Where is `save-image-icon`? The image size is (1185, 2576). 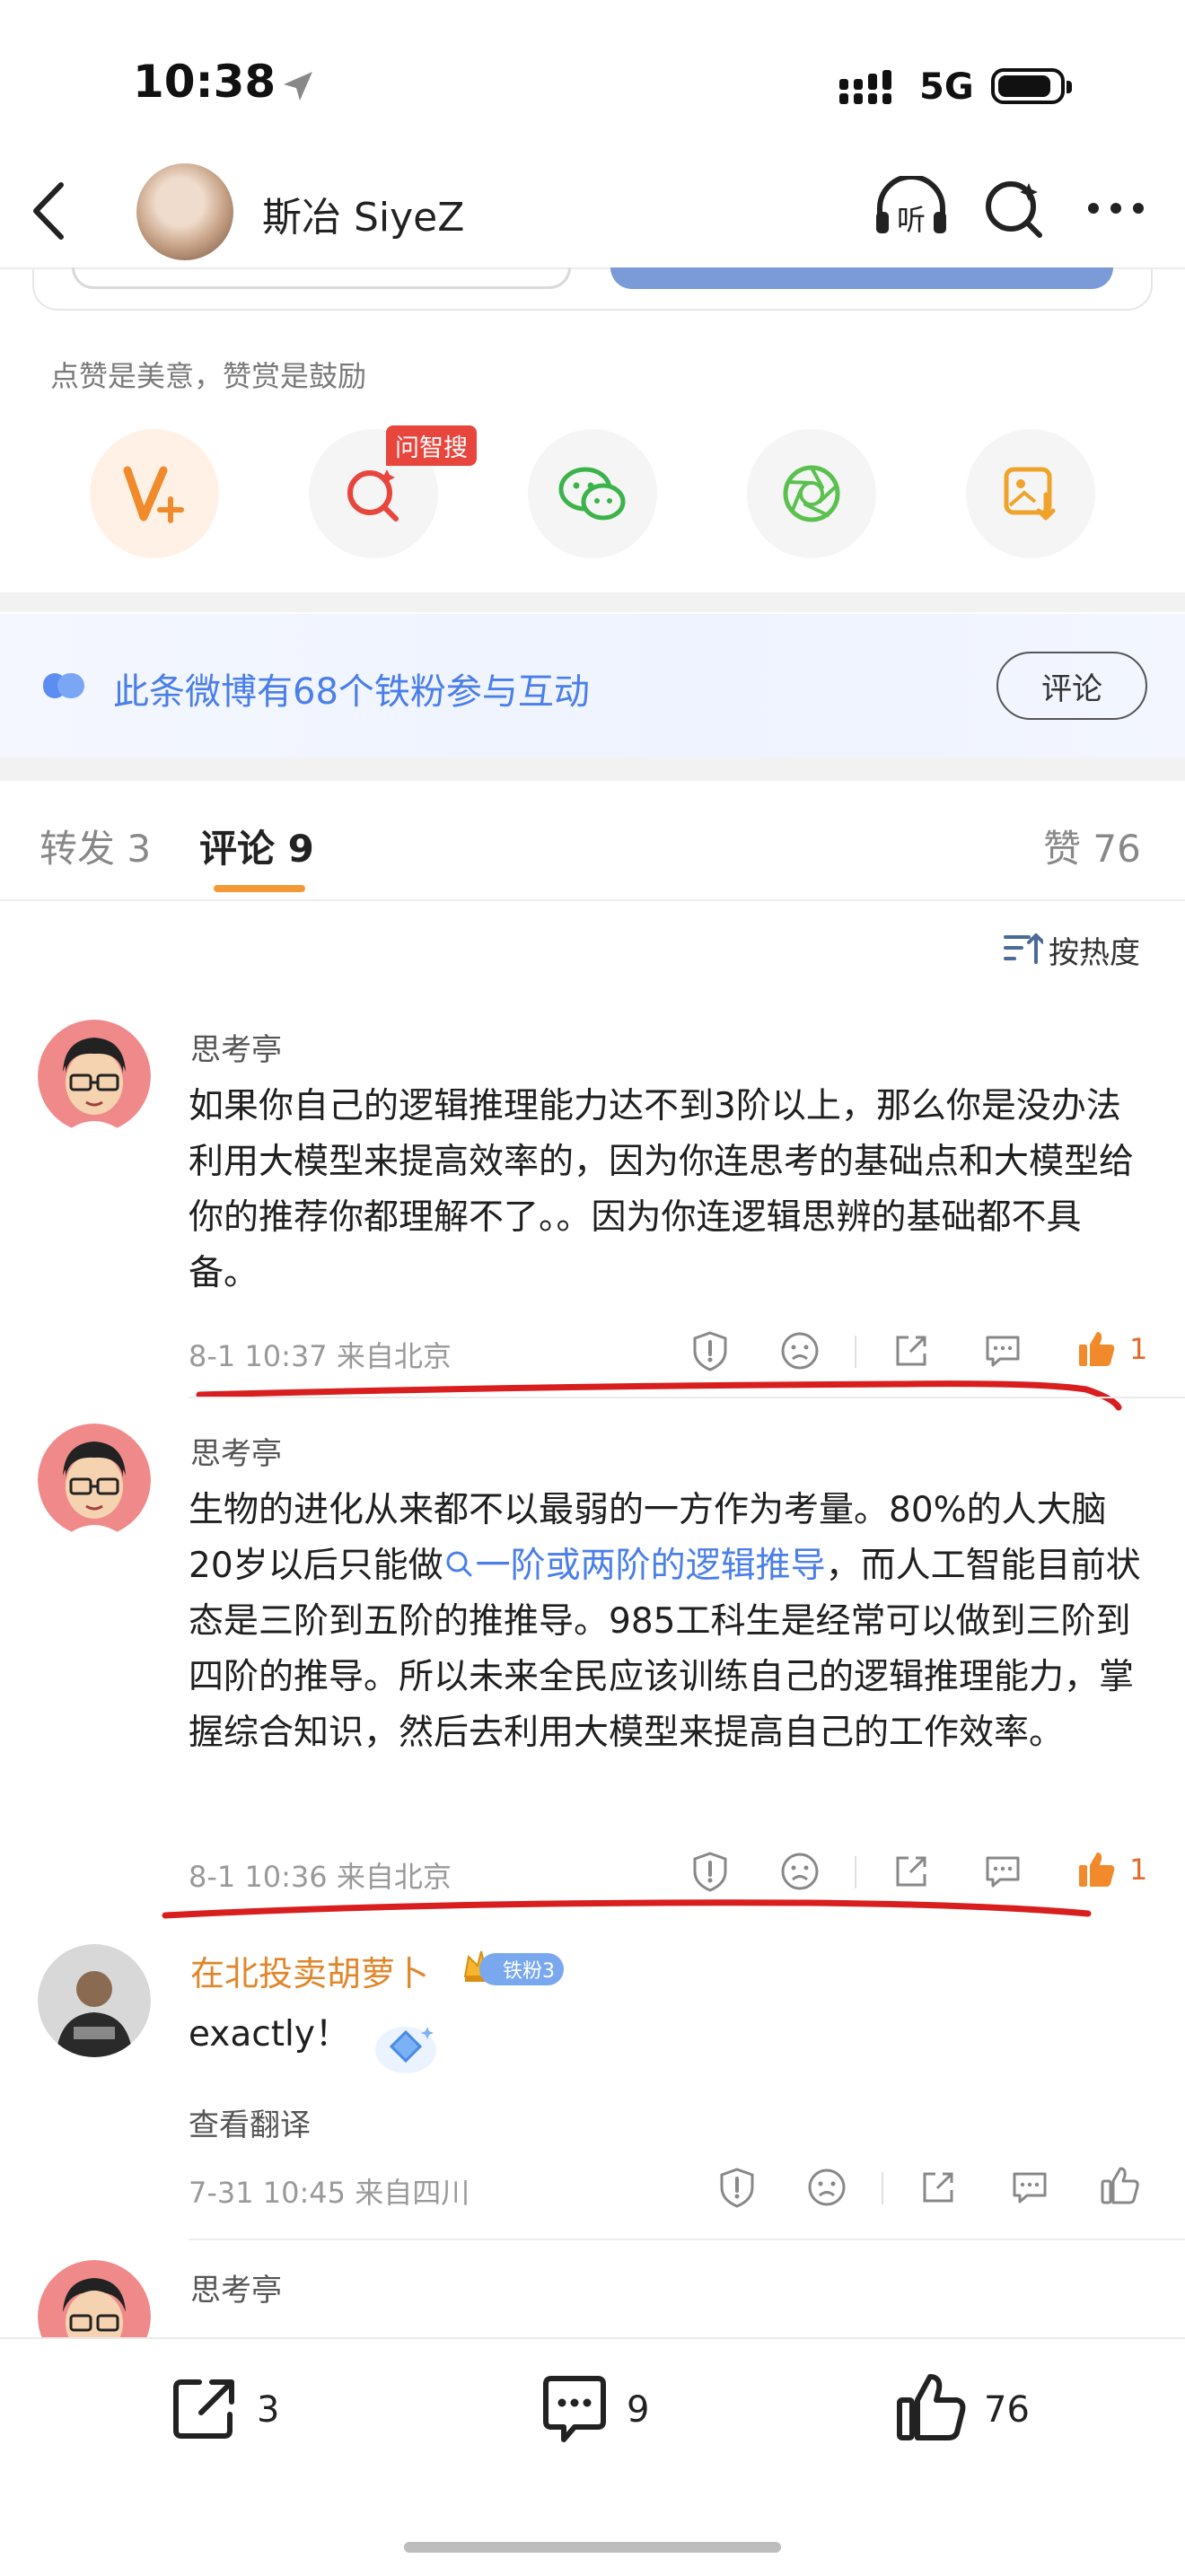 save-image-icon is located at coordinates (1030, 494).